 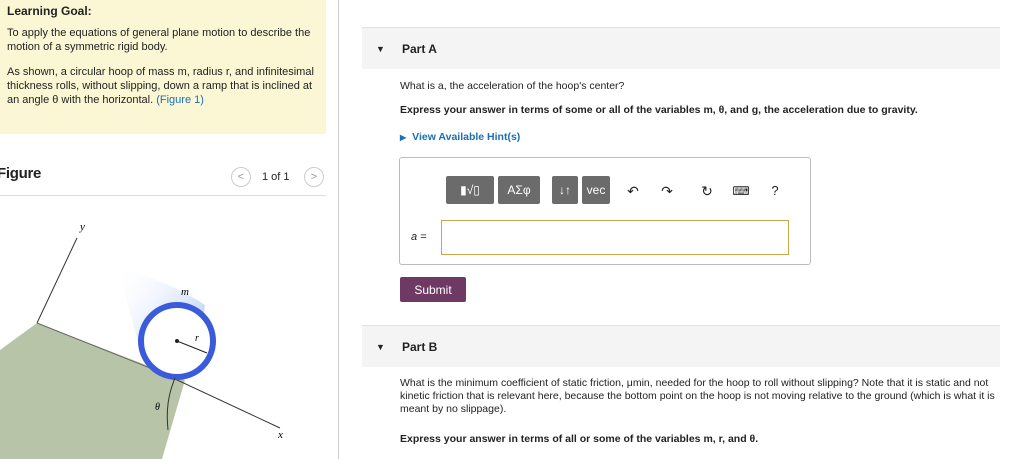 What do you see at coordinates (707, 191) in the screenshot?
I see `reset-icon: ↻` at bounding box center [707, 191].